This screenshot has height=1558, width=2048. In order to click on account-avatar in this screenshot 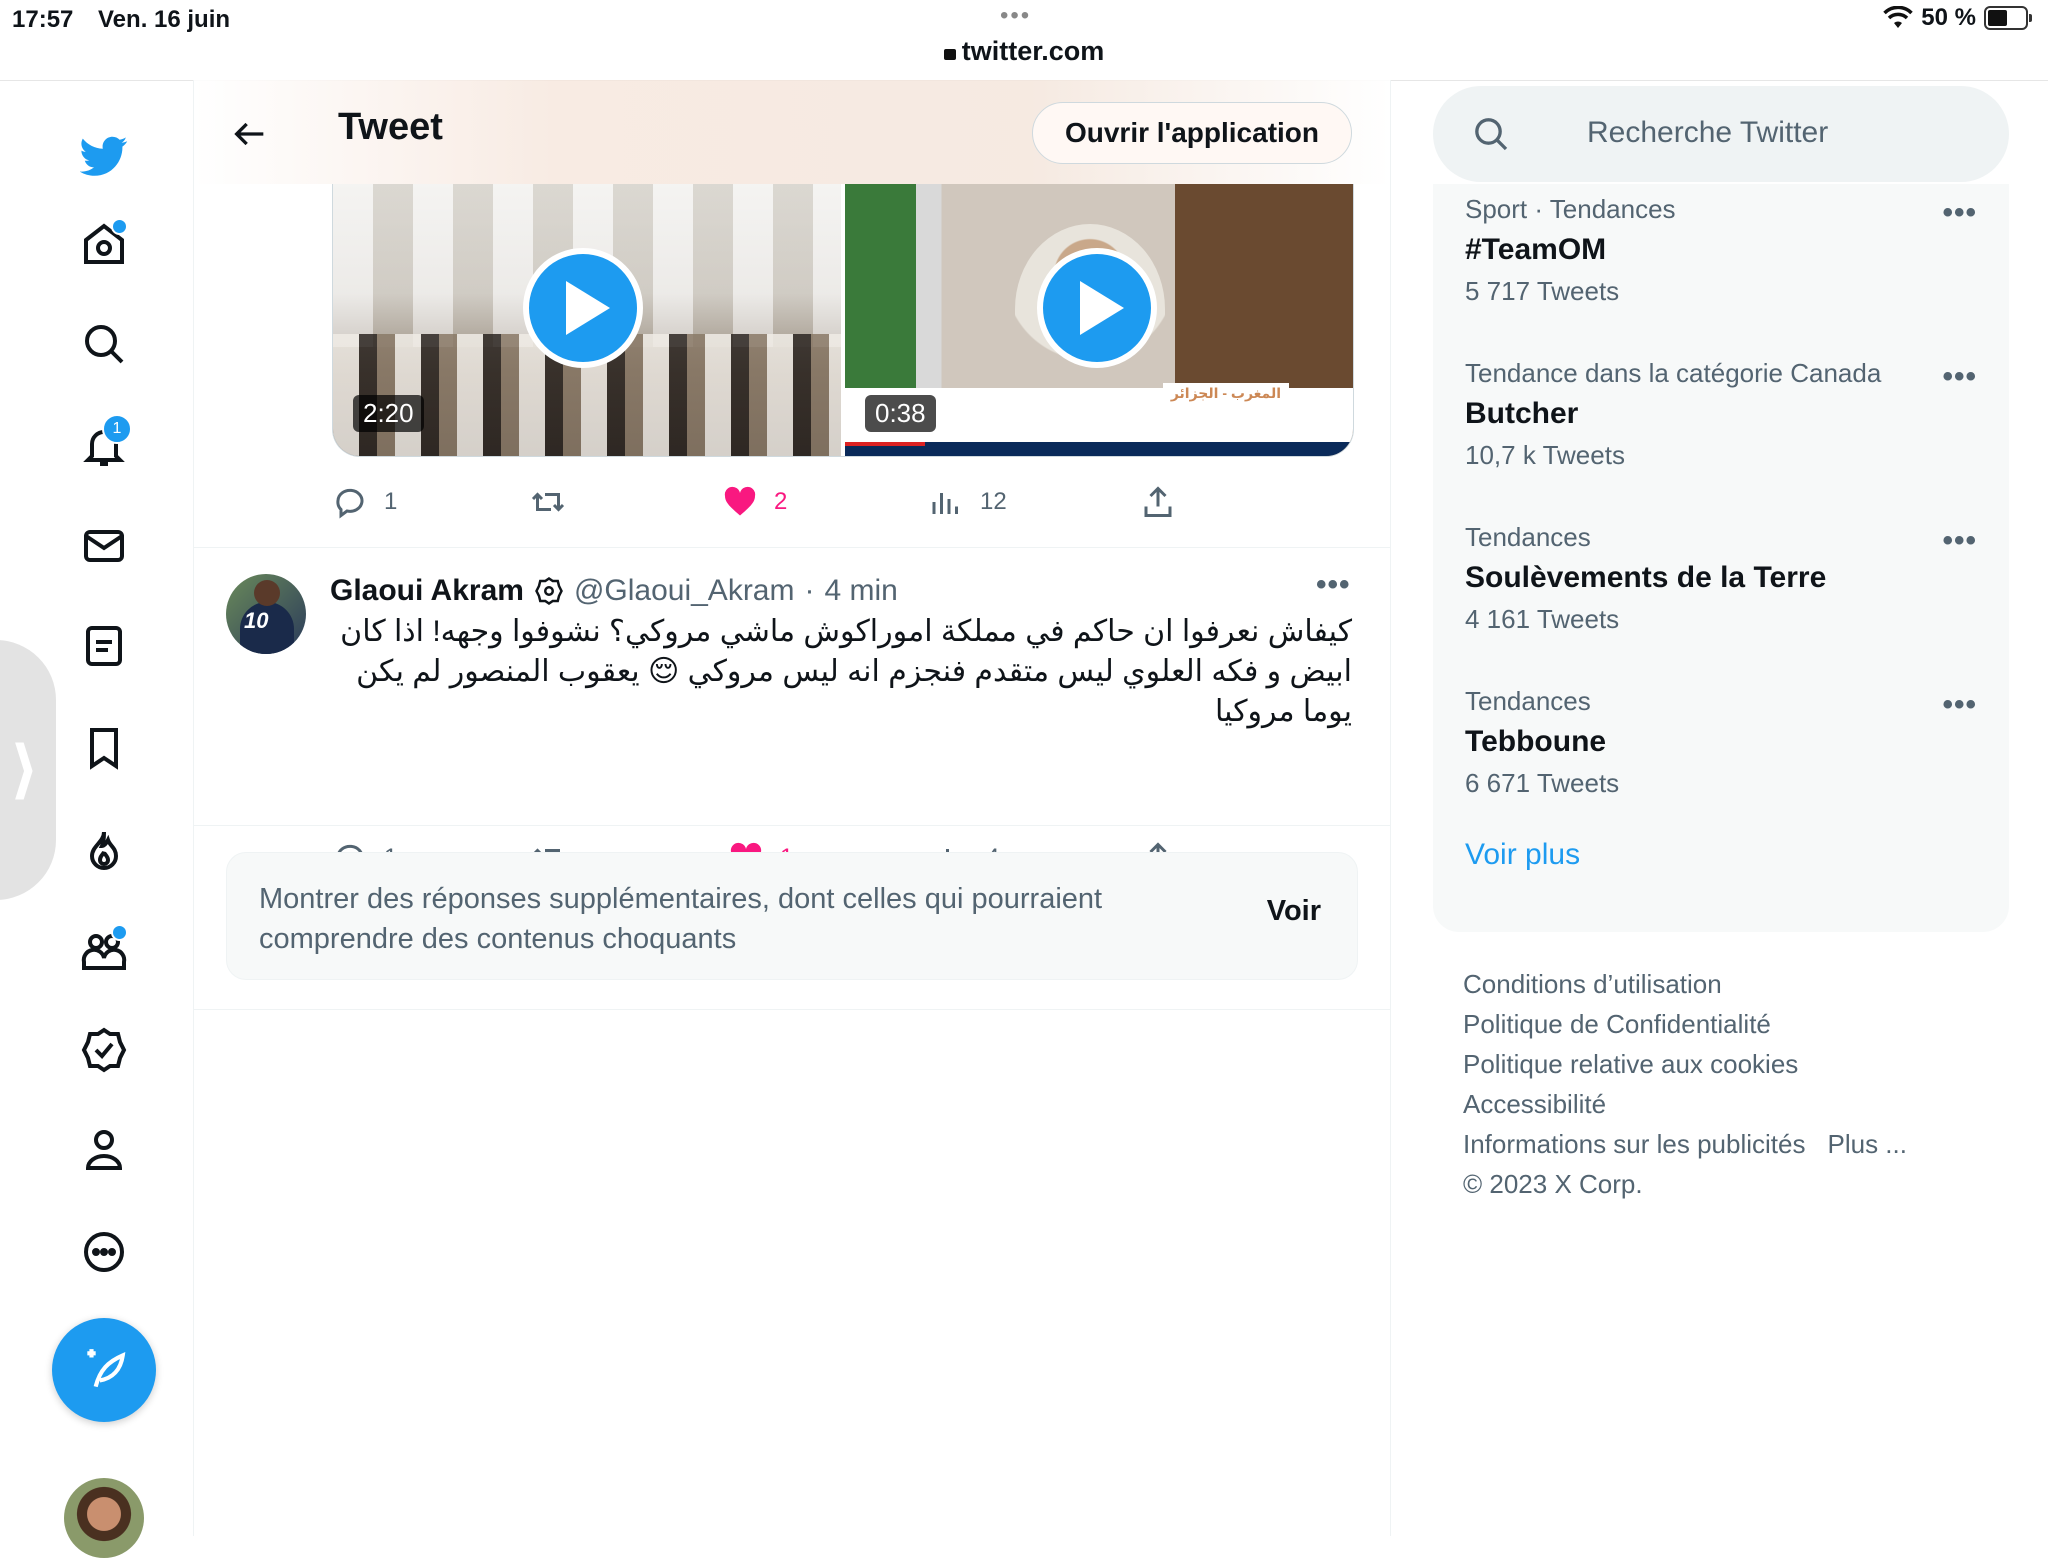, I will do `click(104, 1518)`.